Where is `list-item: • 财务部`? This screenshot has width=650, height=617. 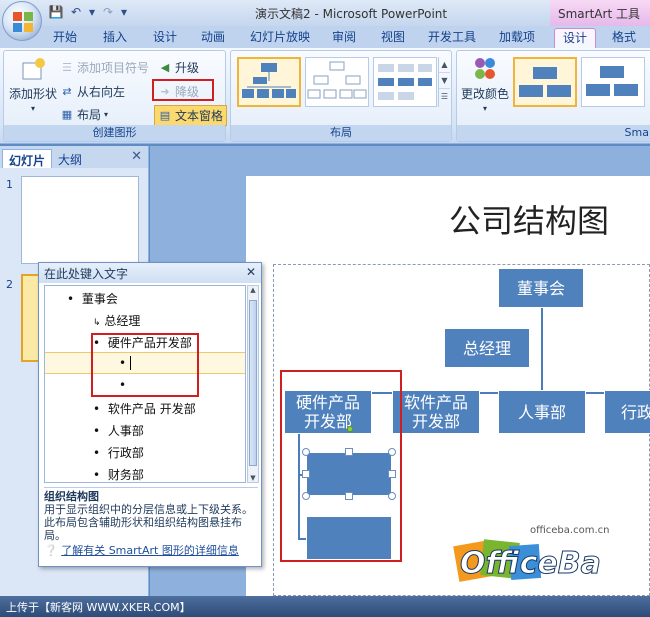 list-item: • 财务部 is located at coordinates (118, 474).